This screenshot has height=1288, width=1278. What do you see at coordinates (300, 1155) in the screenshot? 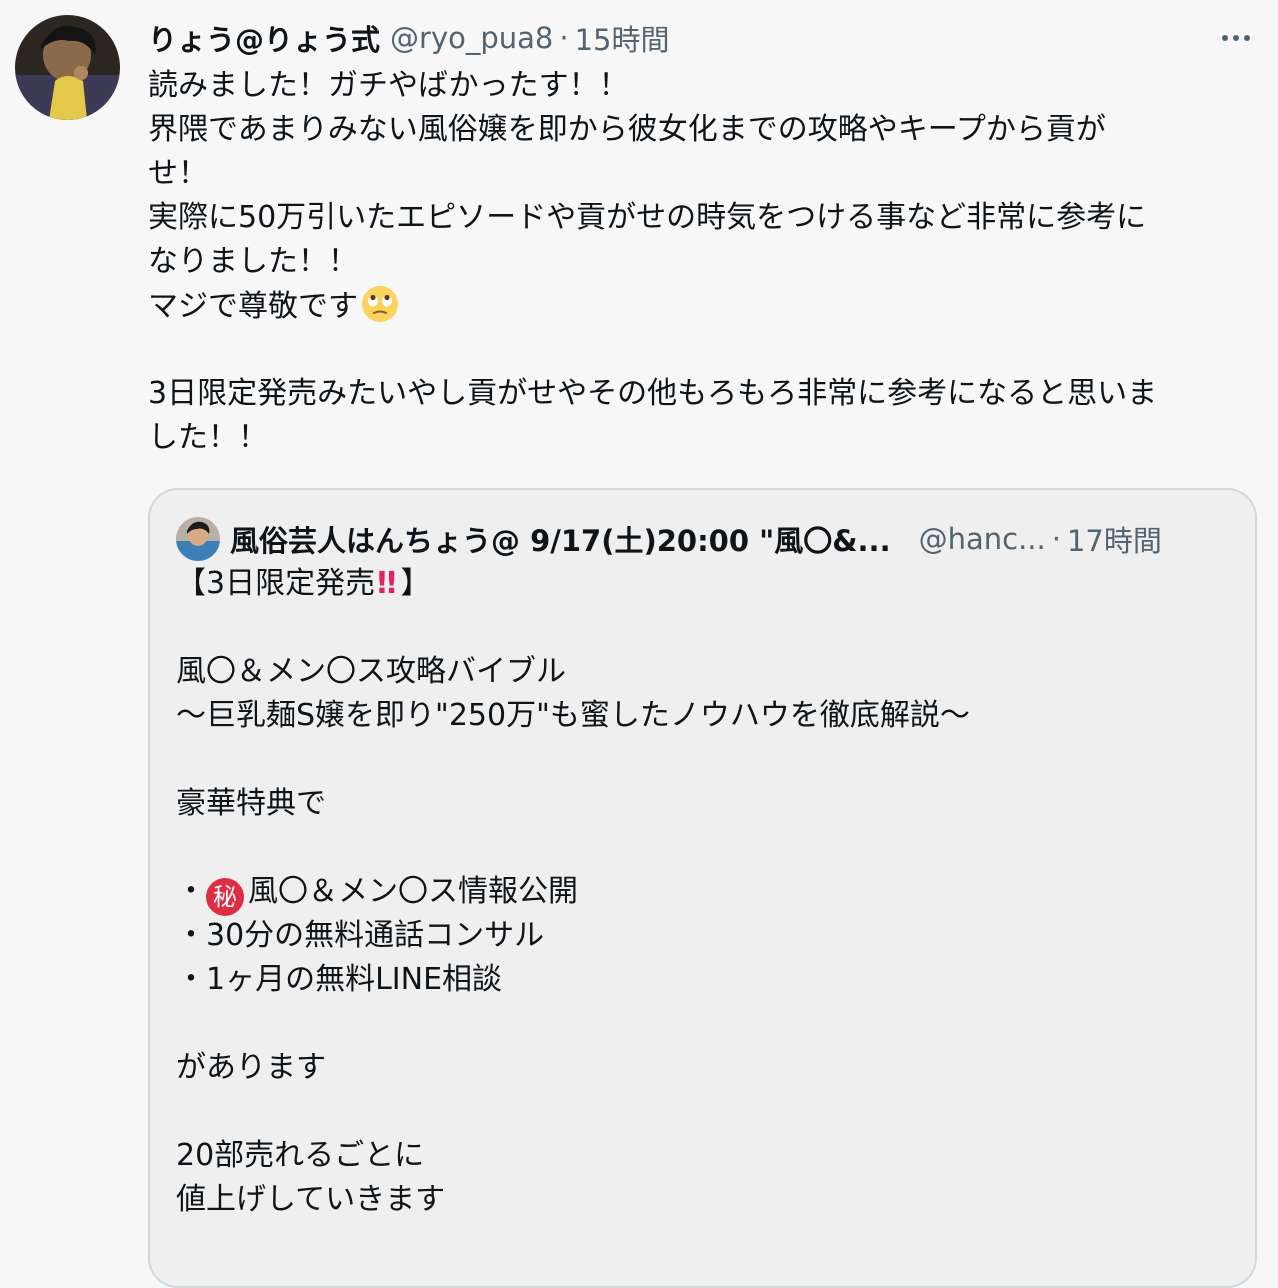
I see `quoted-line: 20部売れるごとに` at bounding box center [300, 1155].